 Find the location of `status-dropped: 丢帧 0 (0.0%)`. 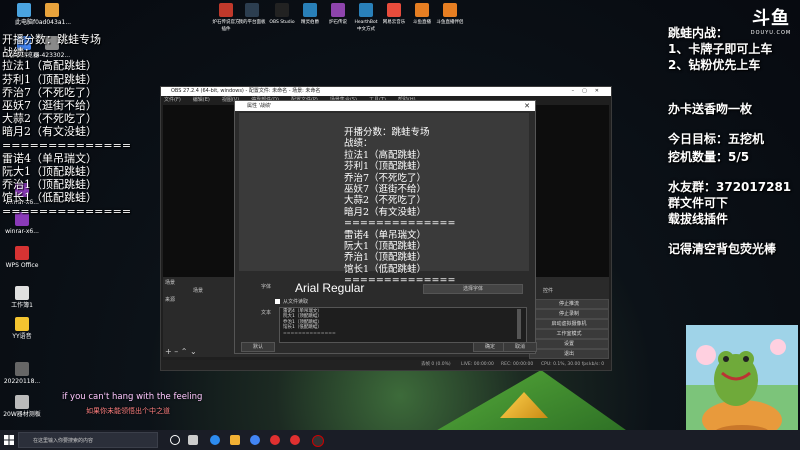

status-dropped: 丢帧 0 (0.0%) is located at coordinates (436, 364).